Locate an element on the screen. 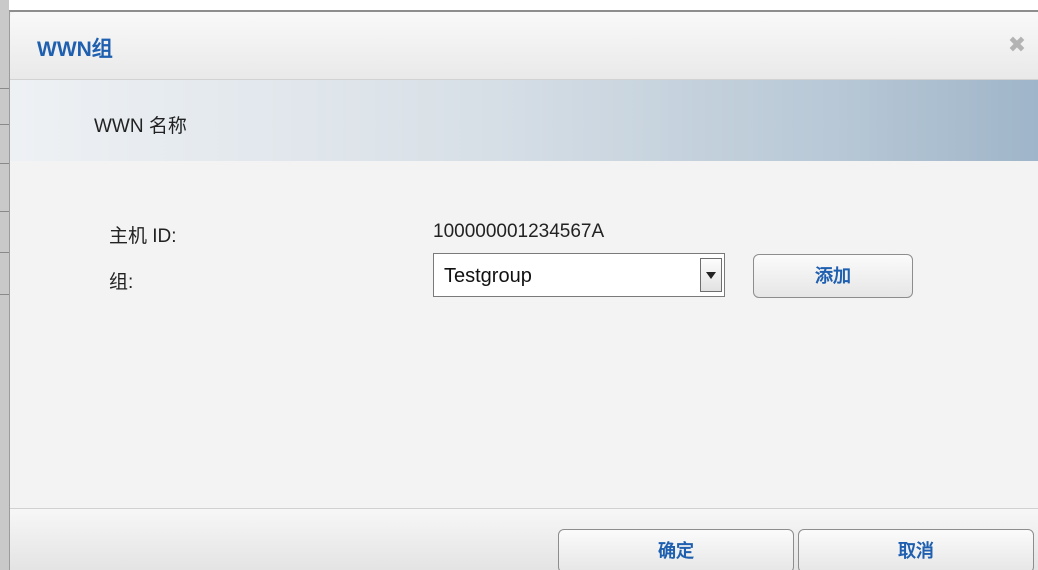  dropdown-arrow-button is located at coordinates (711, 275).